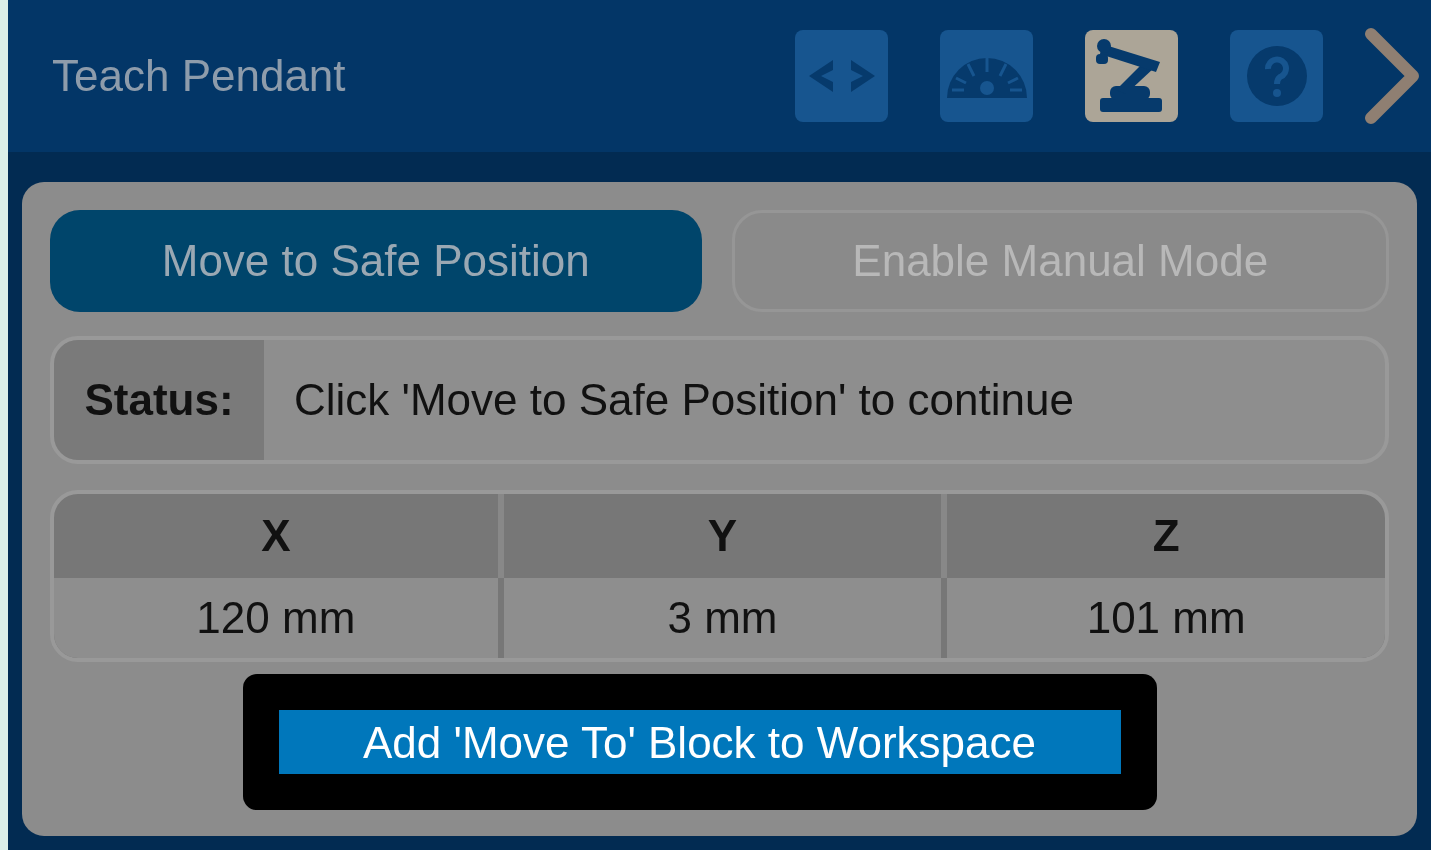 The image size is (1431, 850). Describe the element at coordinates (376, 261) in the screenshot. I see `action-button: Move to Safe Position` at that location.